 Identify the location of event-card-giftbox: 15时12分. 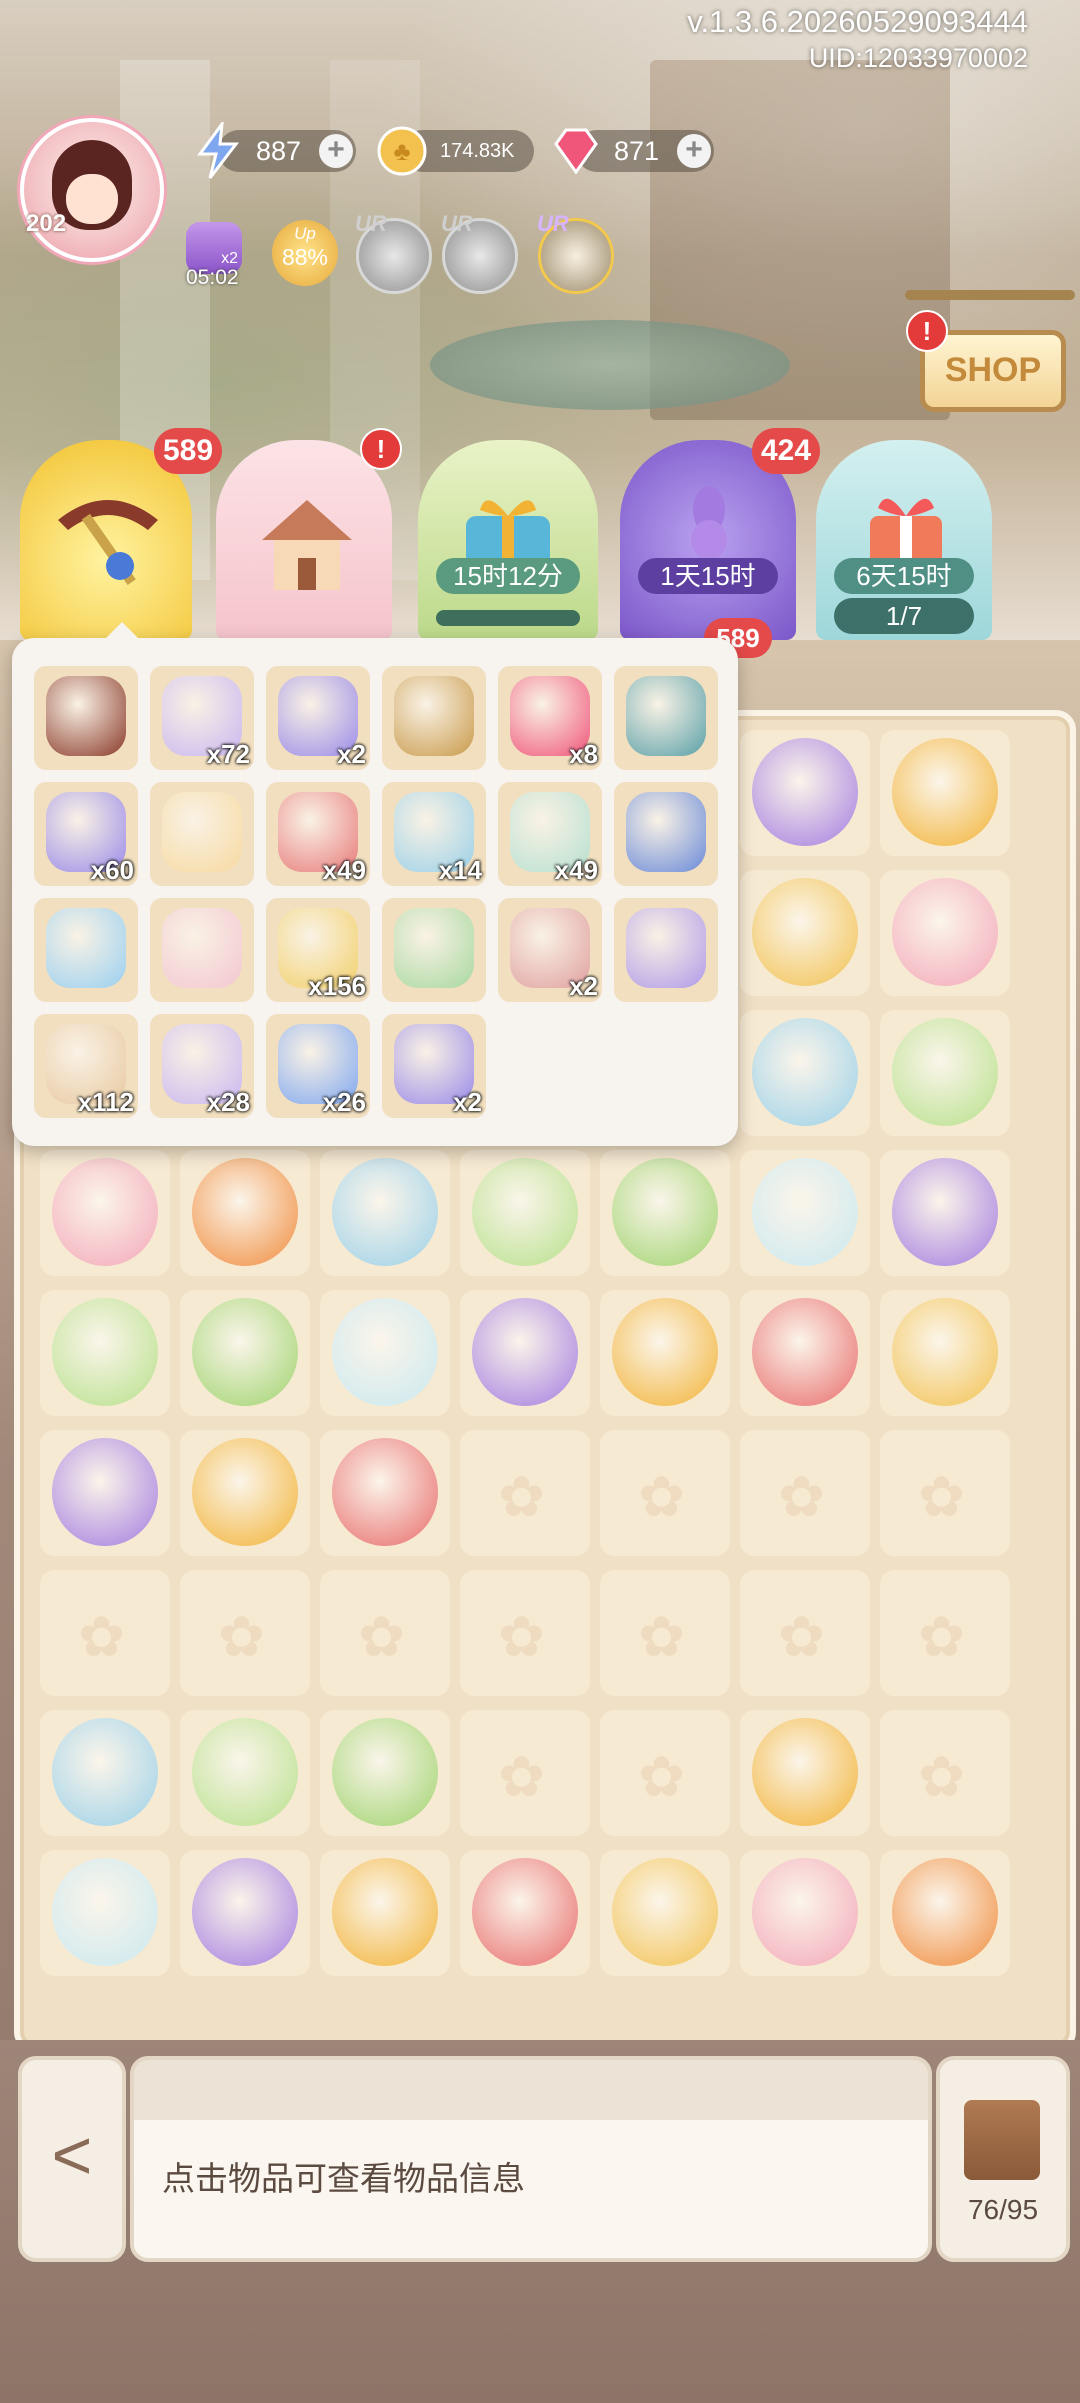
(508, 540).